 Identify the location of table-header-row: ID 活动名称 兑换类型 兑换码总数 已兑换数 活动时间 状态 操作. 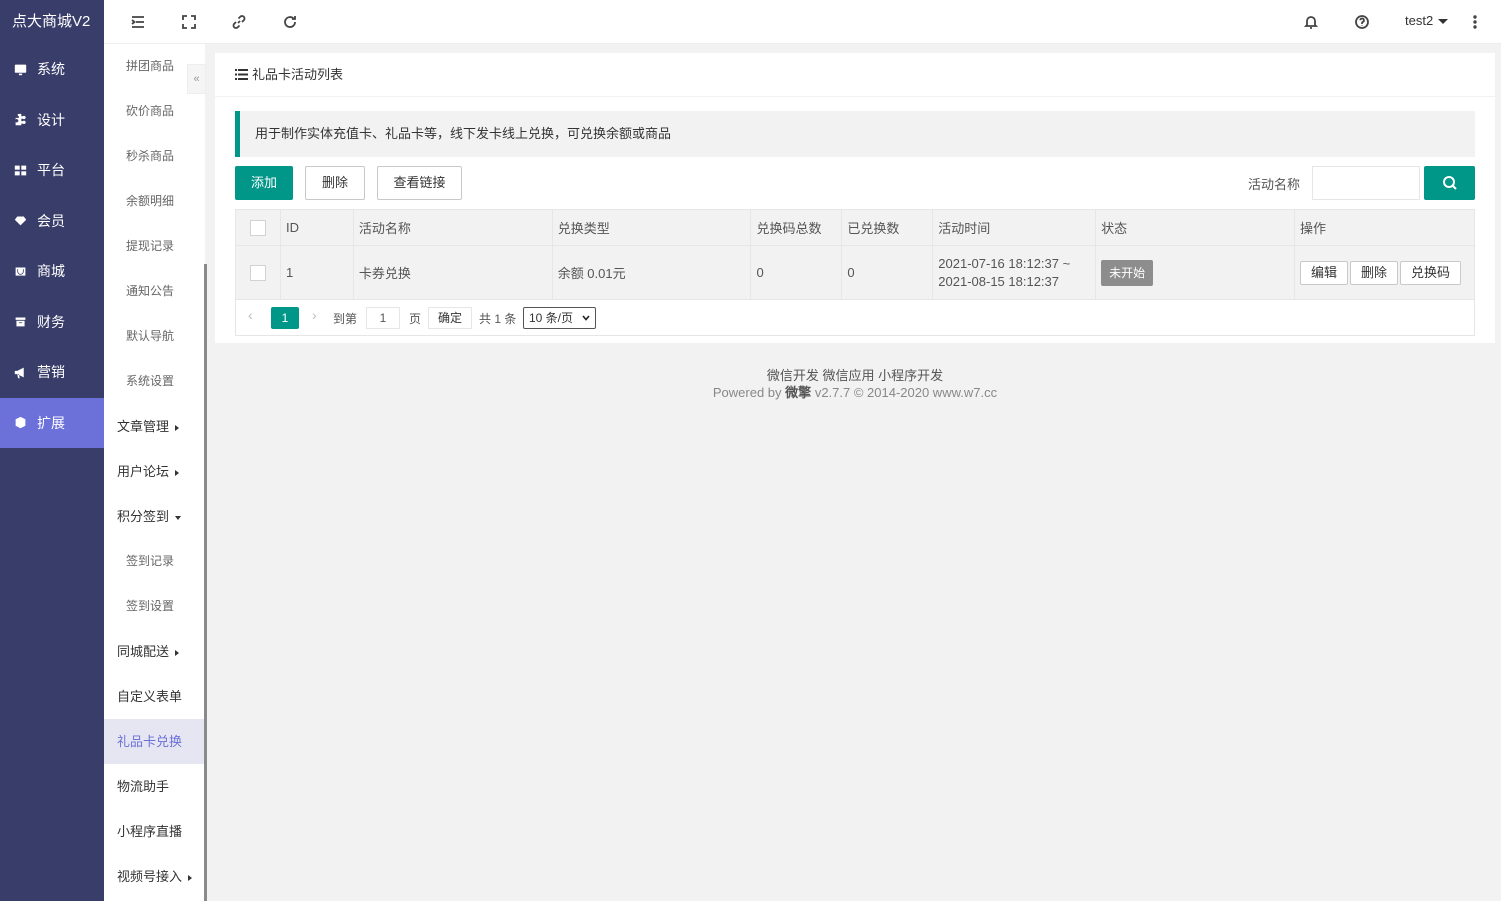
(855, 227).